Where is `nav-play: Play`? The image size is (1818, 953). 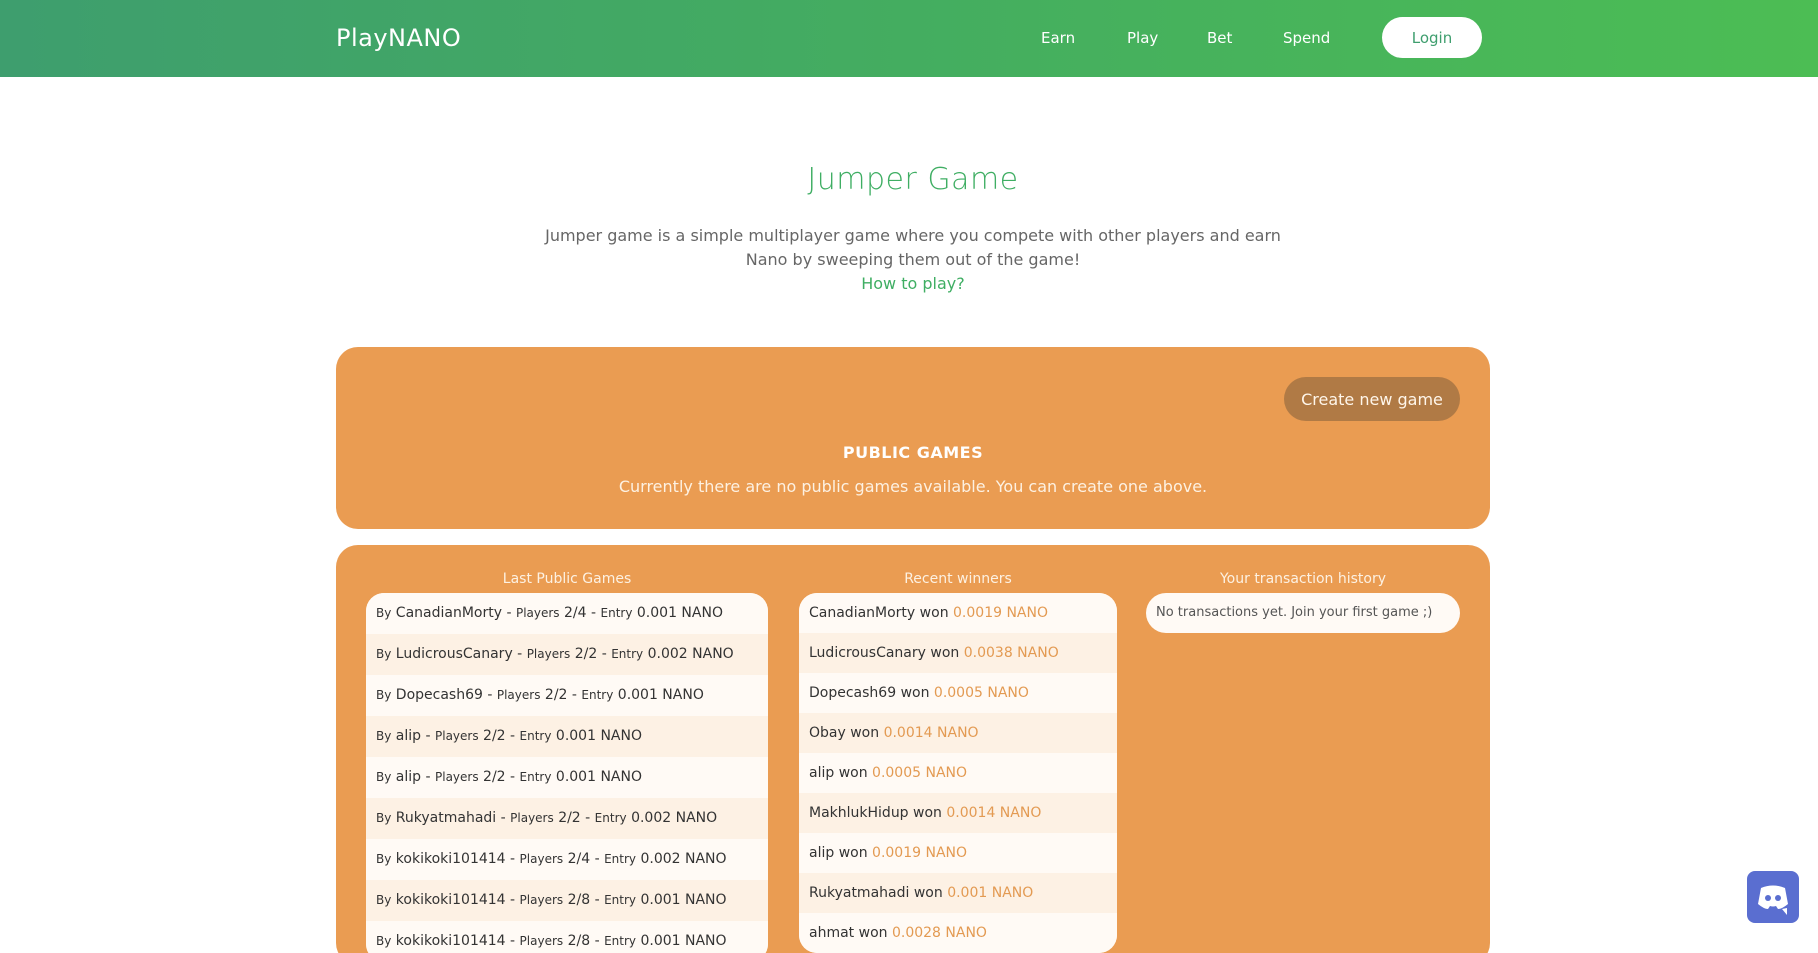
nav-play: Play is located at coordinates (1142, 38).